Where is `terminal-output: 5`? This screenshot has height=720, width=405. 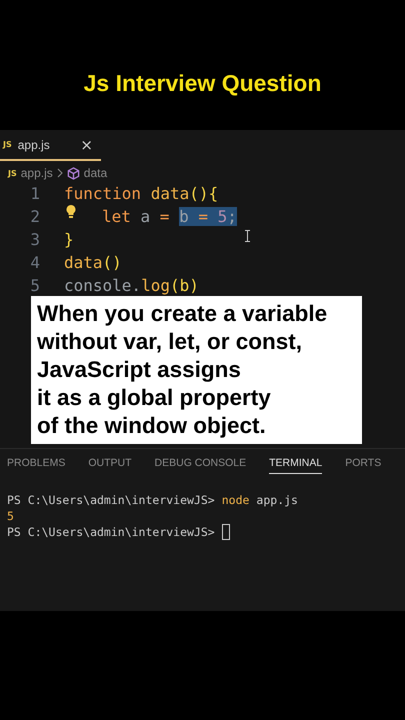
terminal-output: 5 is located at coordinates (10, 516).